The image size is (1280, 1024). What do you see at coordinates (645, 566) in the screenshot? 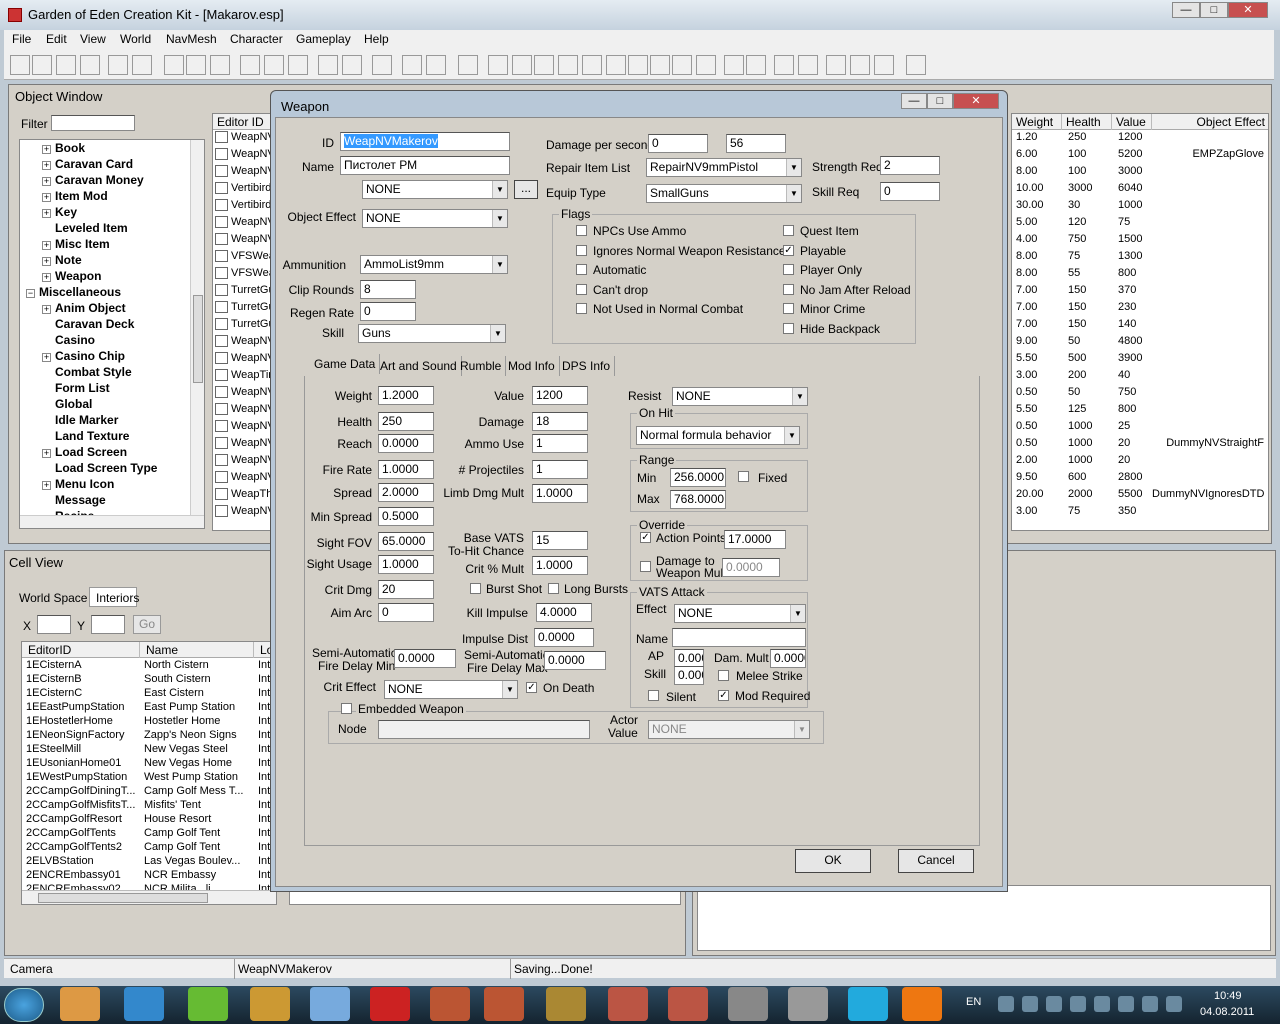
I see `damage-weapon-checkbox` at bounding box center [645, 566].